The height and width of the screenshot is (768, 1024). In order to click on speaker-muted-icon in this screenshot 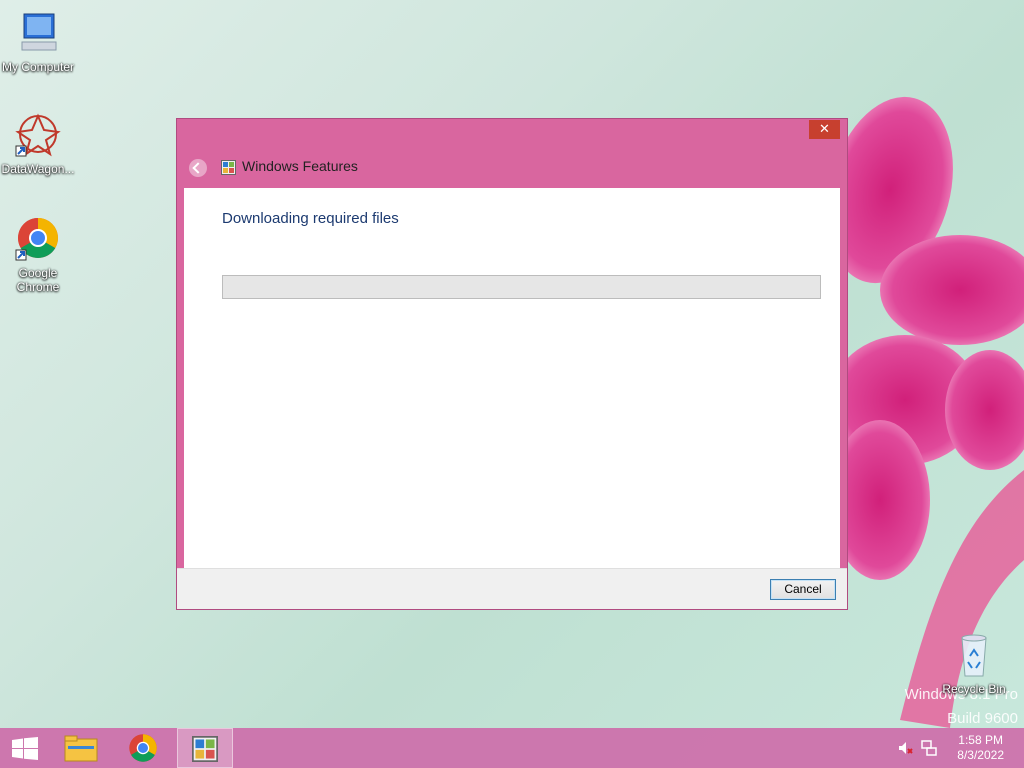, I will do `click(905, 748)`.